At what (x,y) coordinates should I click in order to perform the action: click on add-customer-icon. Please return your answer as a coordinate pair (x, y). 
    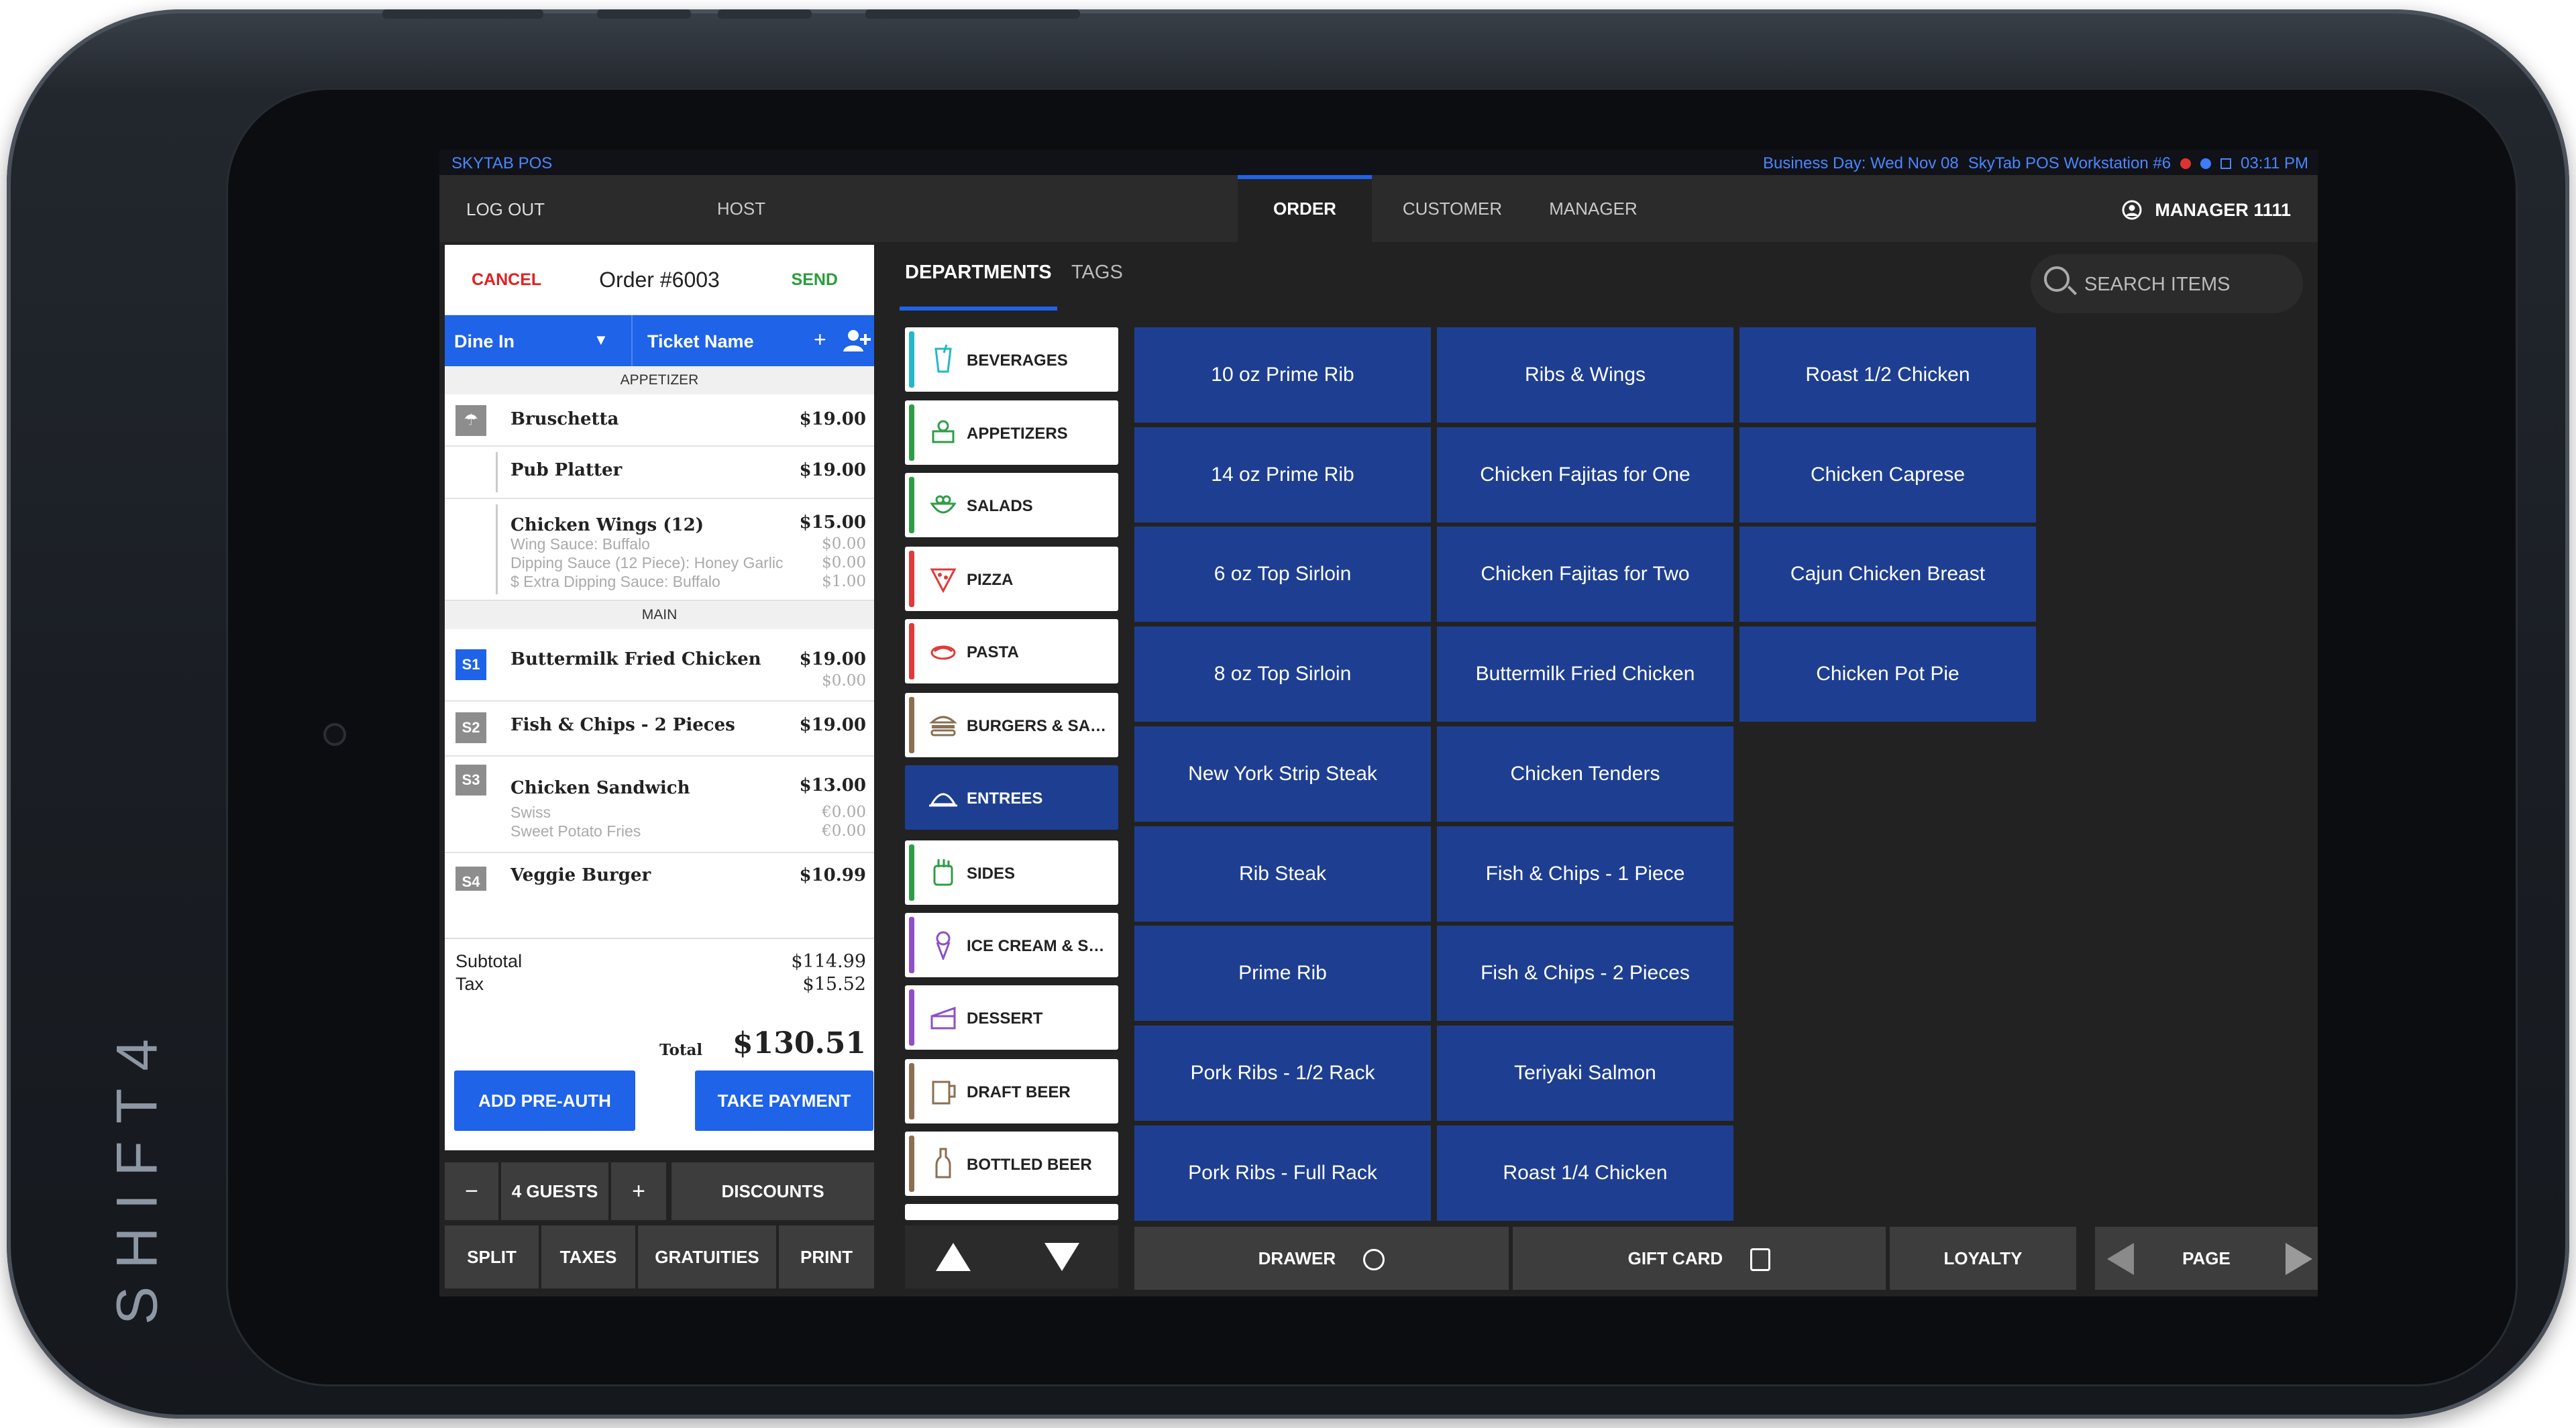
    Looking at the image, I should click on (856, 340).